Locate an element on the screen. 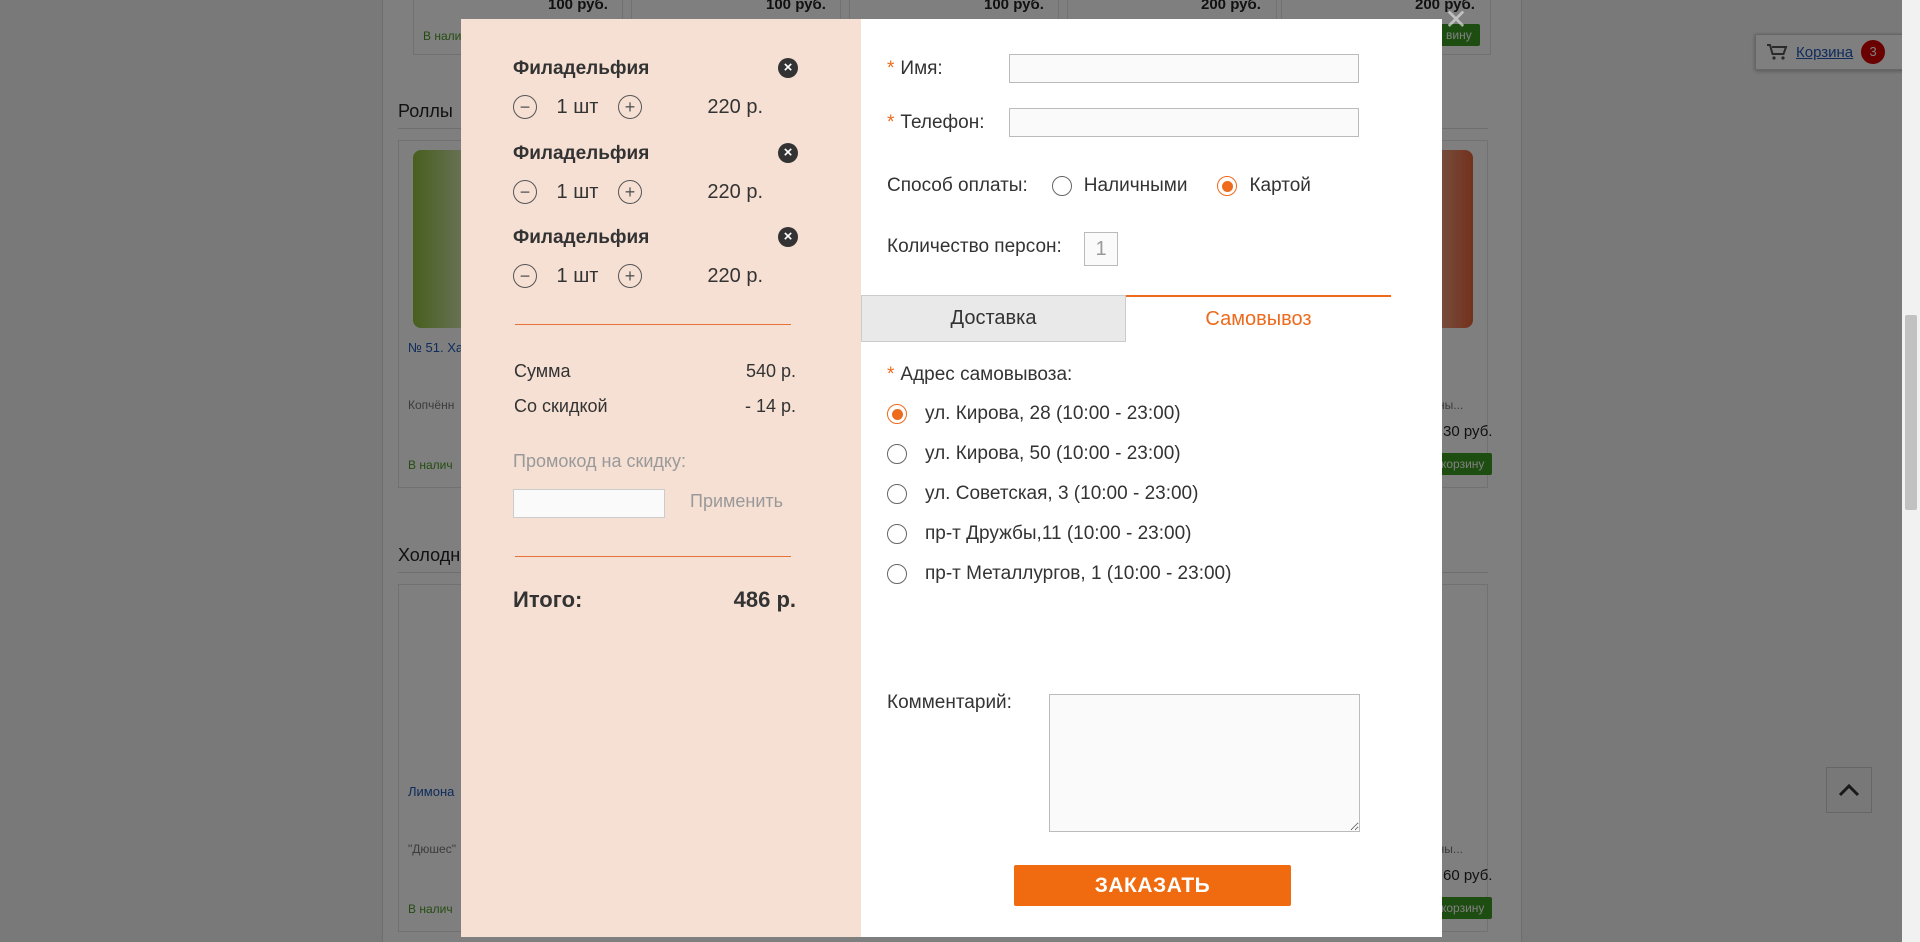 This screenshot has height=942, width=1920. pickup-option-label: ул. Советская, 3 (10:00 - 23:00) is located at coordinates (1061, 494).